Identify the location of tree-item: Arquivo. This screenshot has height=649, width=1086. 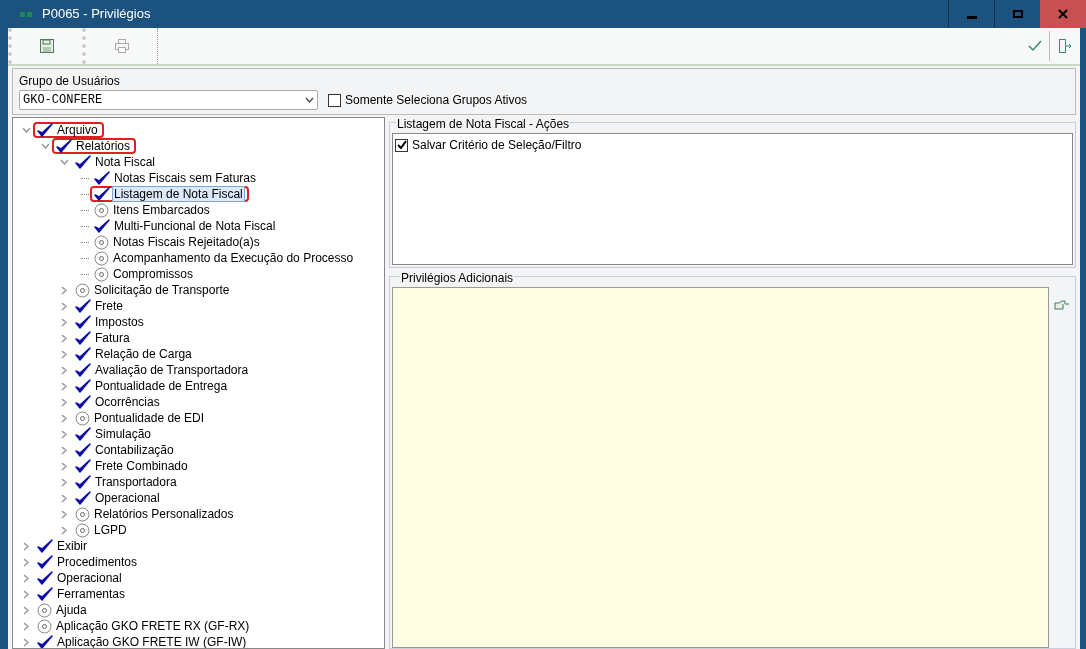
(77, 130).